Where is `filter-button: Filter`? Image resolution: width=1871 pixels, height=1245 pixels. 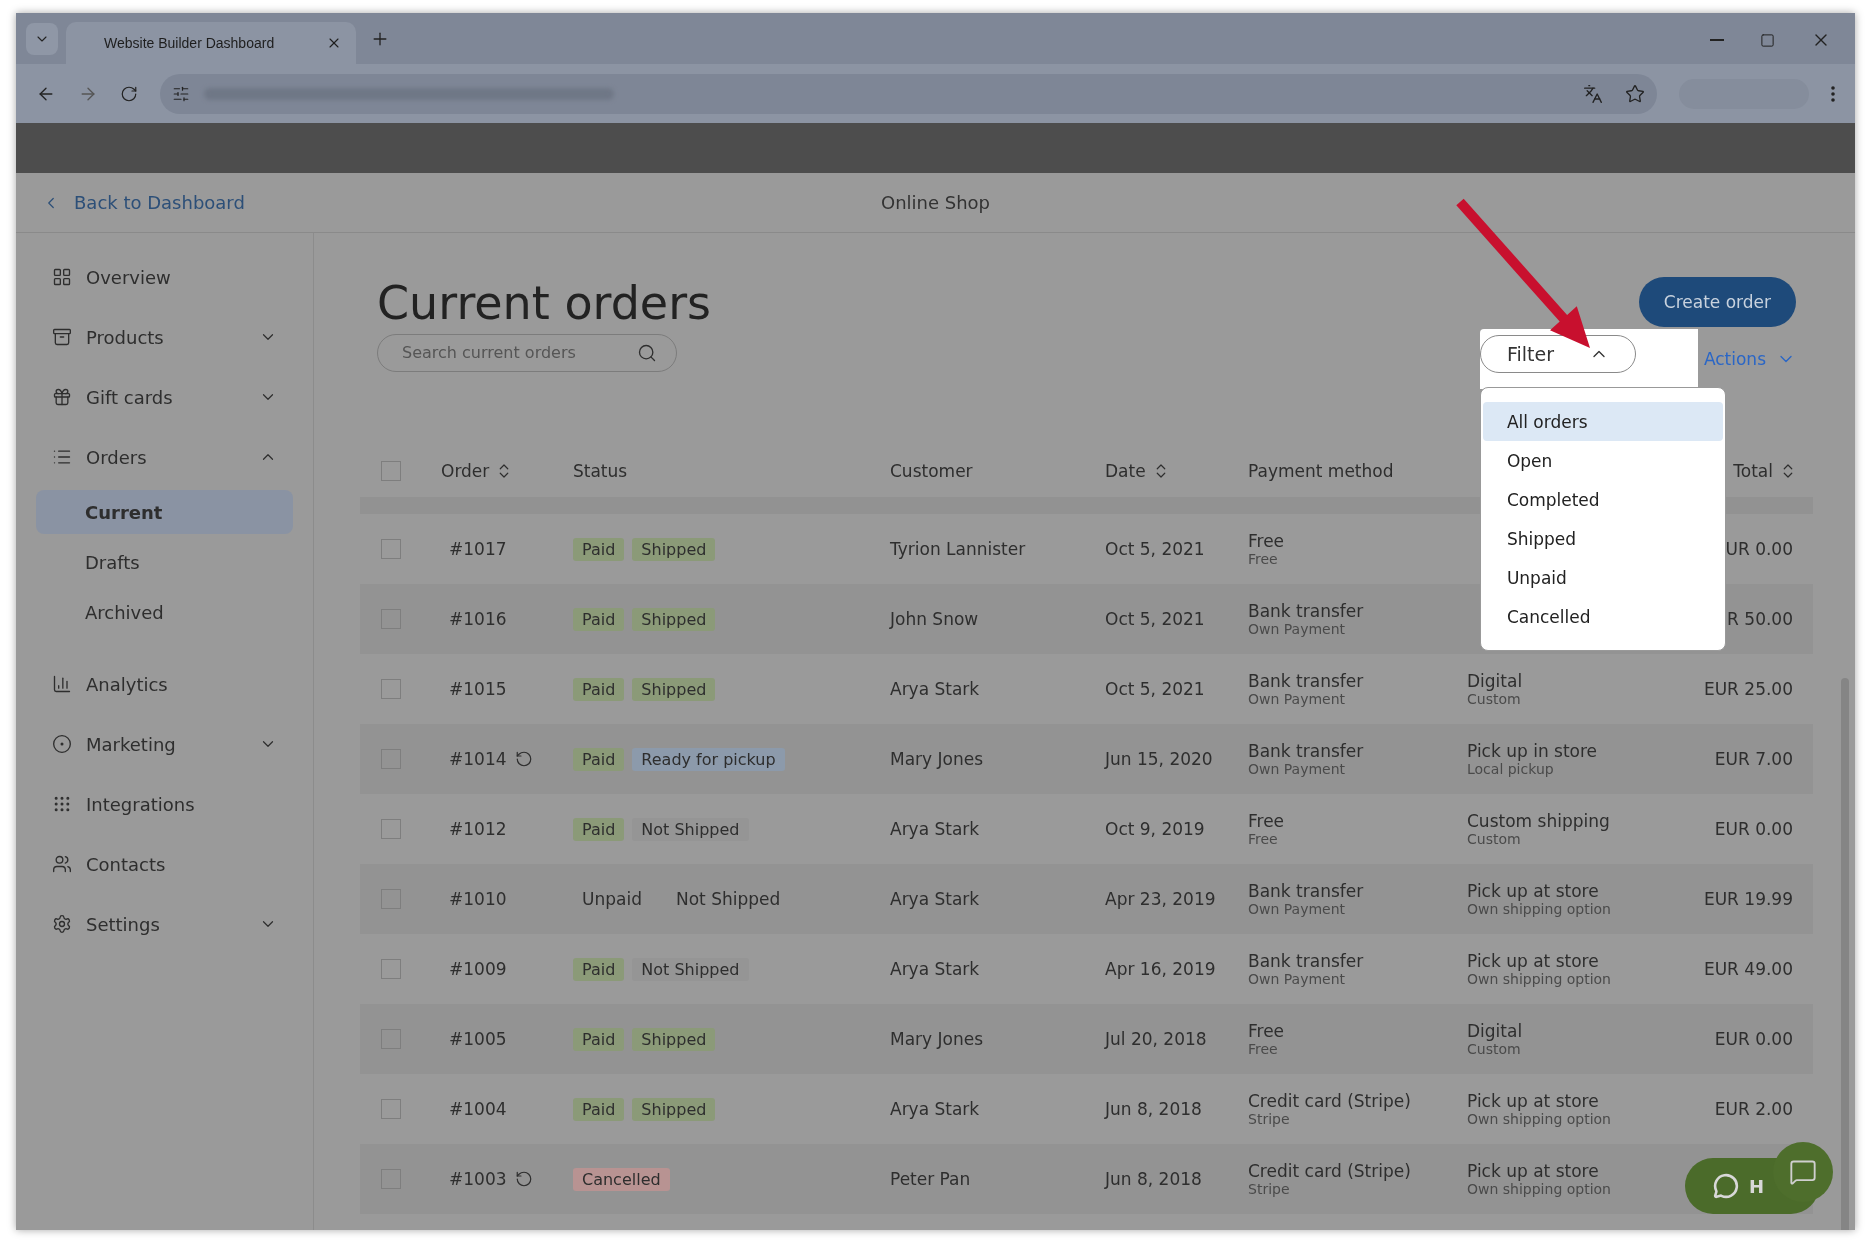 filter-button: Filter is located at coordinates (1557, 354).